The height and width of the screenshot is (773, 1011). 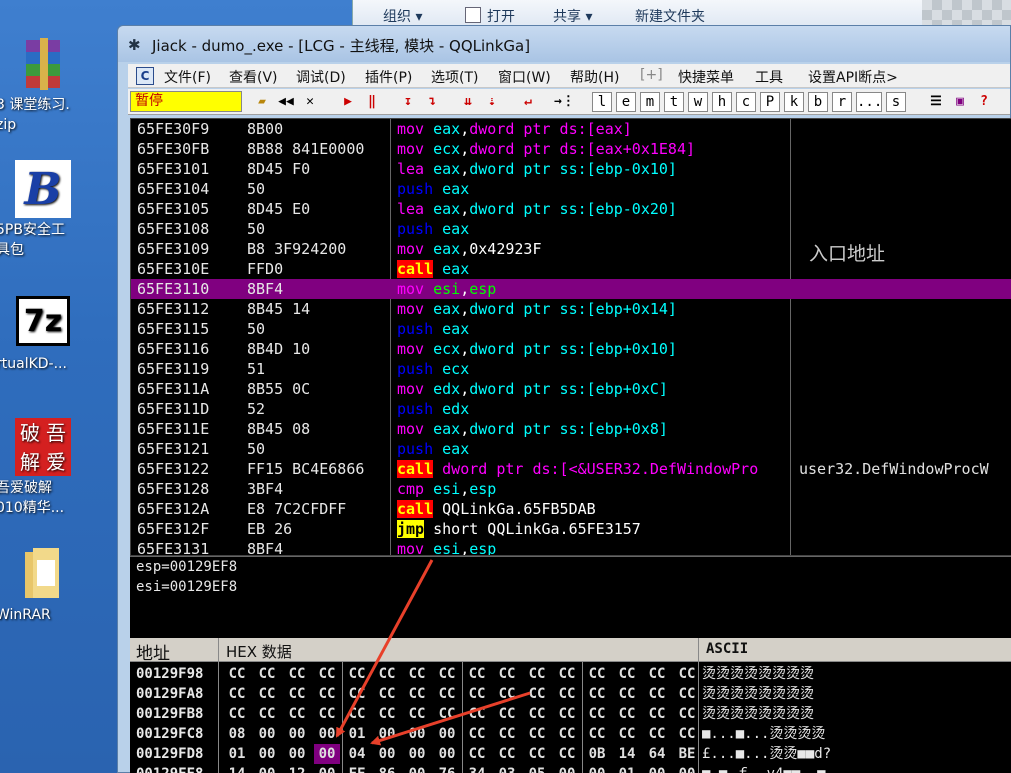 What do you see at coordinates (447, 768) in the screenshot?
I see `hex-byte: 76` at bounding box center [447, 768].